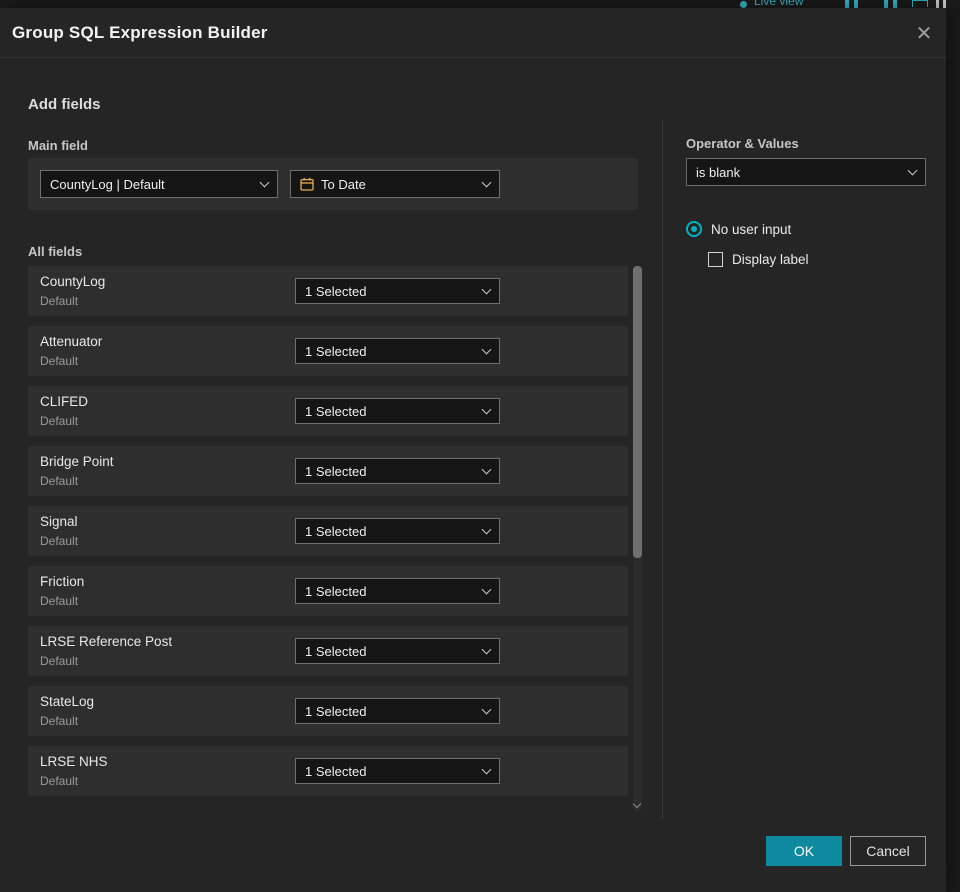 This screenshot has height=892, width=960. I want to click on cancel-button: Cancel, so click(888, 851).